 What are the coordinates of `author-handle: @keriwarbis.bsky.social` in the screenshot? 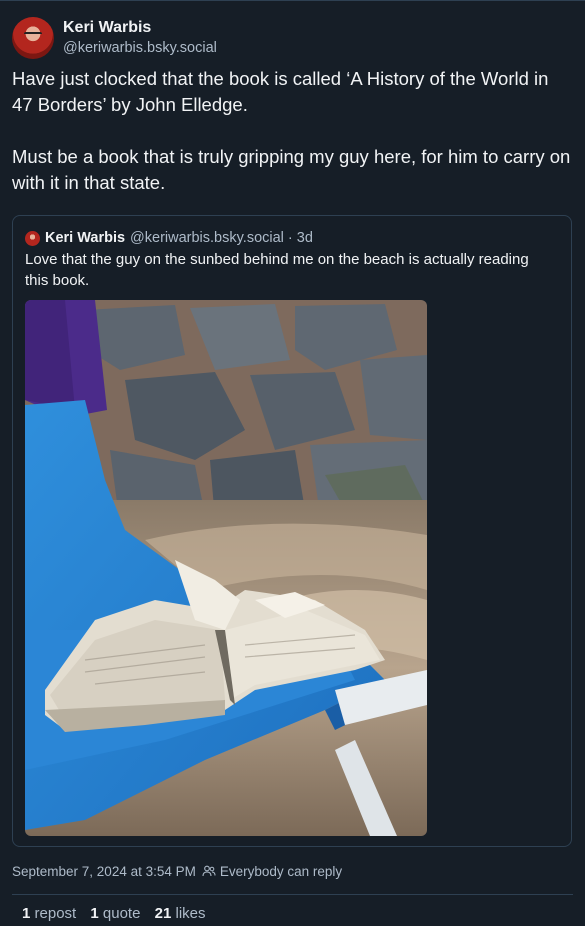 It's located at (140, 48).